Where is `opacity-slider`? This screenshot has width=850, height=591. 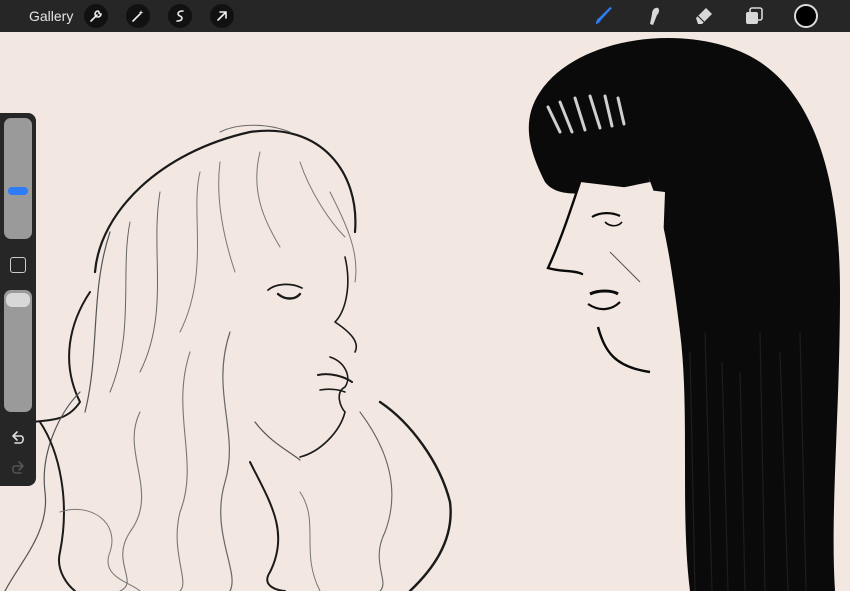 opacity-slider is located at coordinates (18, 351).